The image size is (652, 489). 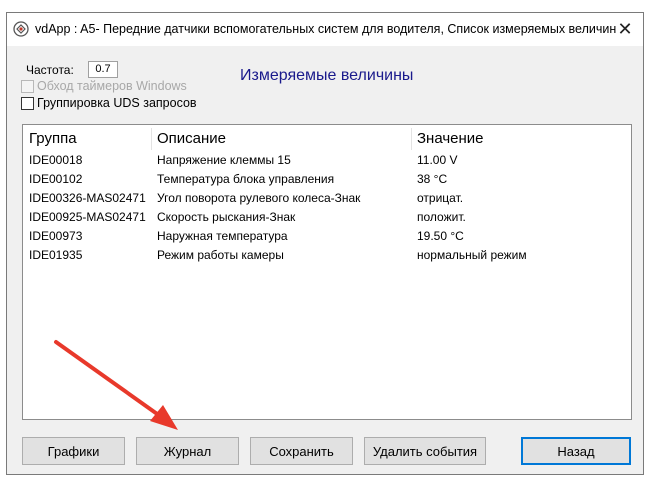 I want to click on group-uds-label: Группировка UDS запросов, so click(x=117, y=103).